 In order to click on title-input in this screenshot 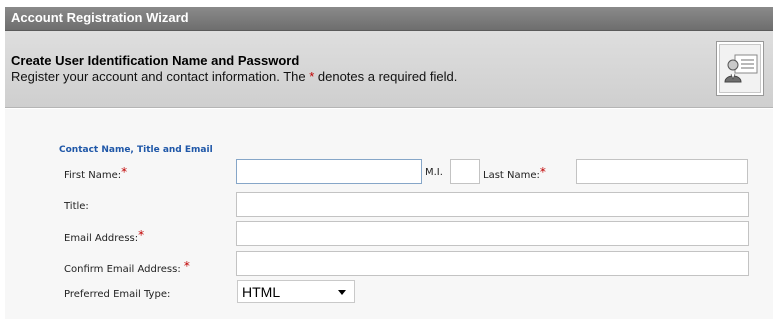, I will do `click(492, 204)`.